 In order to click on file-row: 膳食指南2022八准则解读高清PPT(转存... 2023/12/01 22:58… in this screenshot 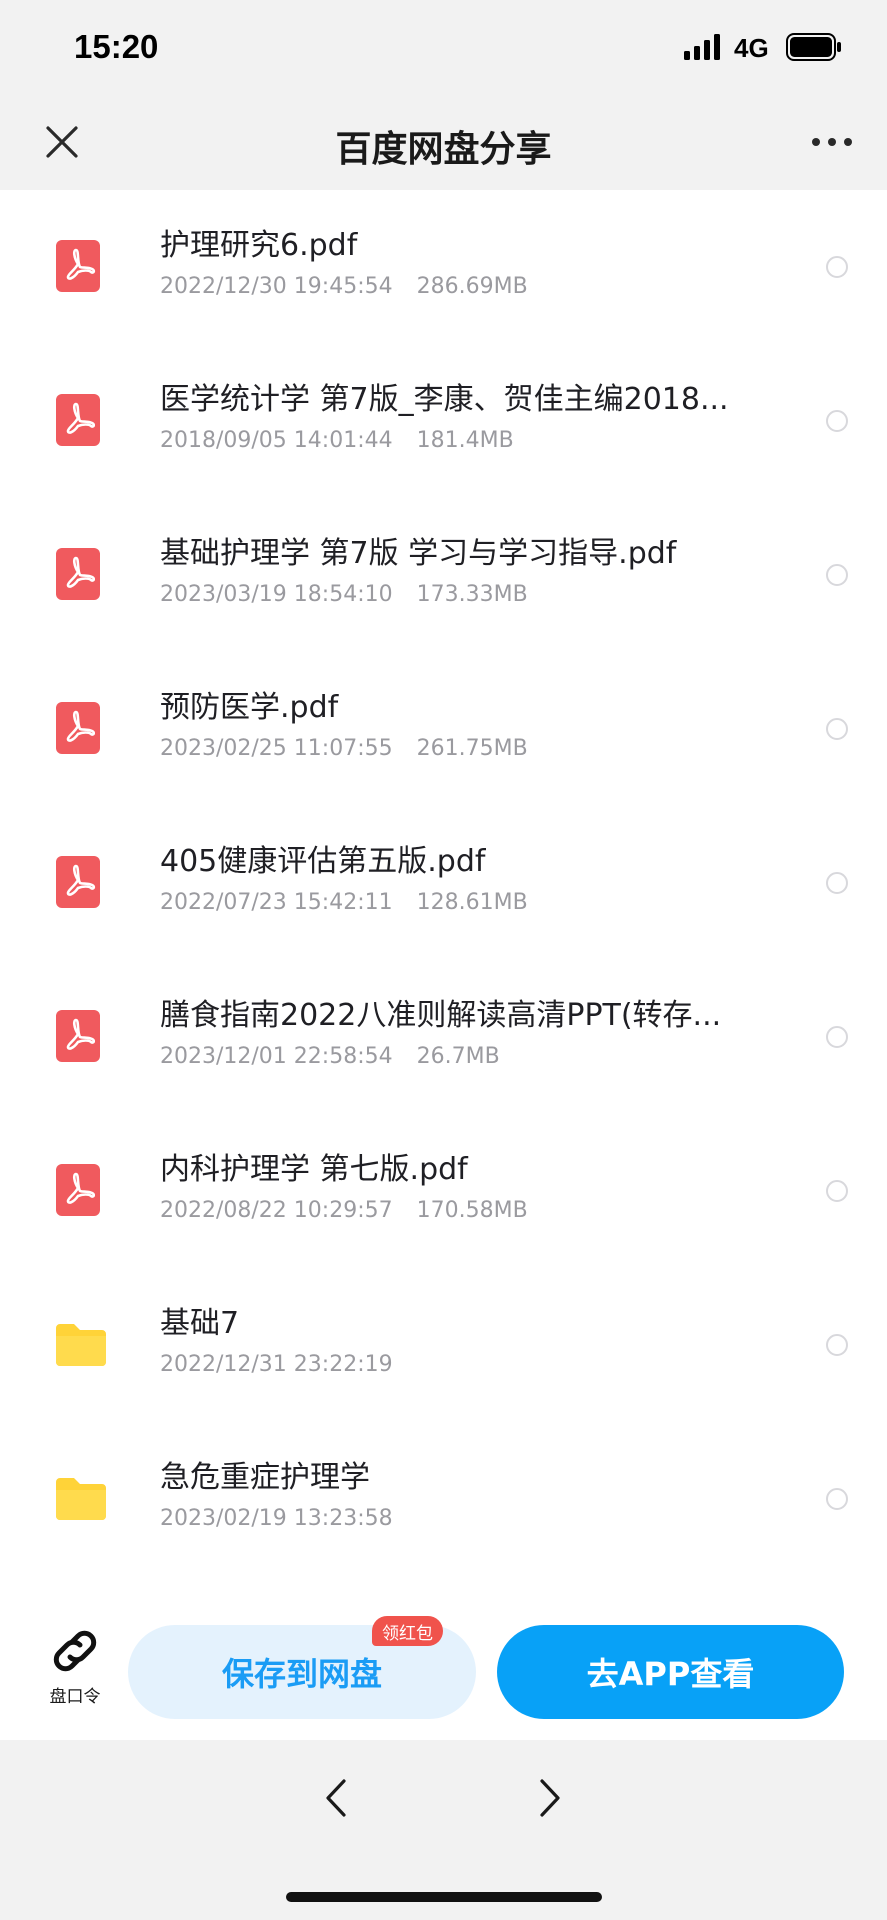, I will do `click(443, 1037)`.